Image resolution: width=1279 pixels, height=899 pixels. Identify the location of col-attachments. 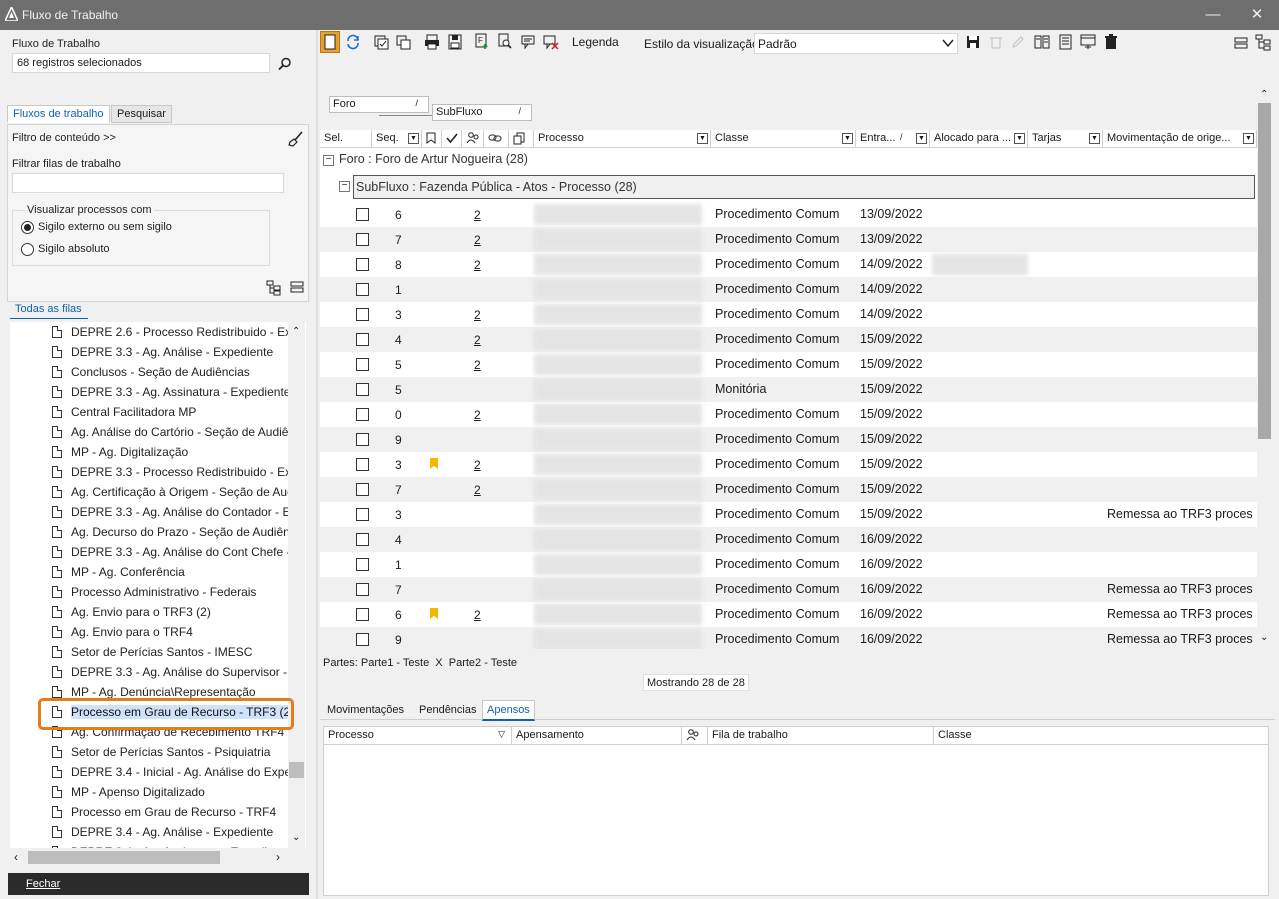
(521, 139).